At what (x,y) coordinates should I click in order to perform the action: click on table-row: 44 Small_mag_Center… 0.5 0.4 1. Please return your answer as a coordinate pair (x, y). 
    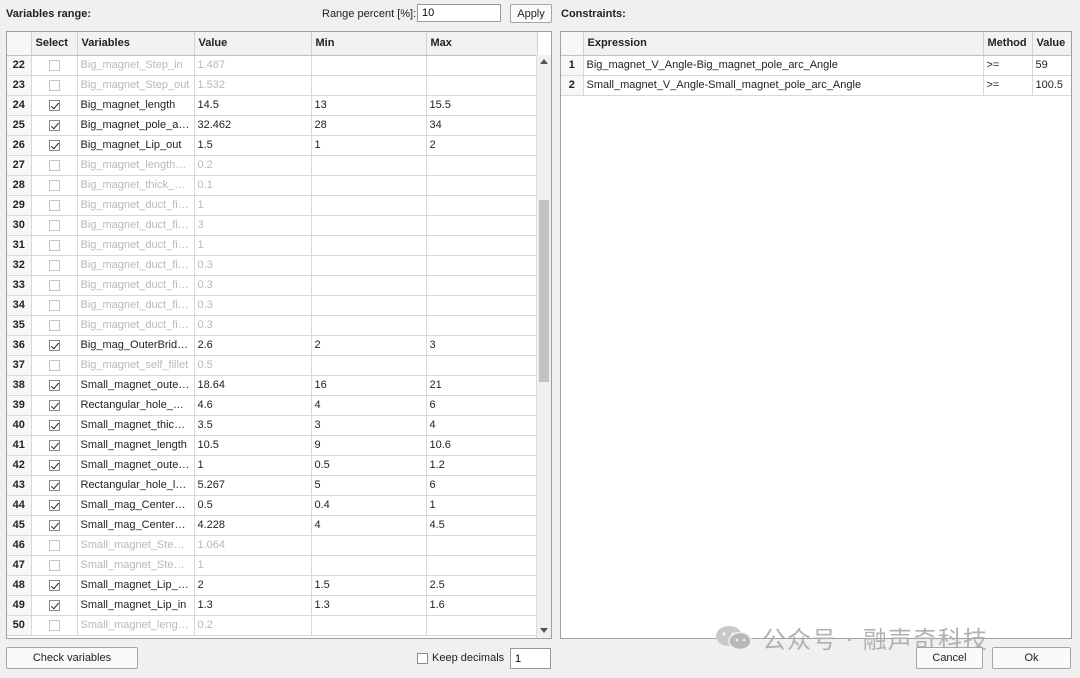
    Looking at the image, I should click on (272, 505).